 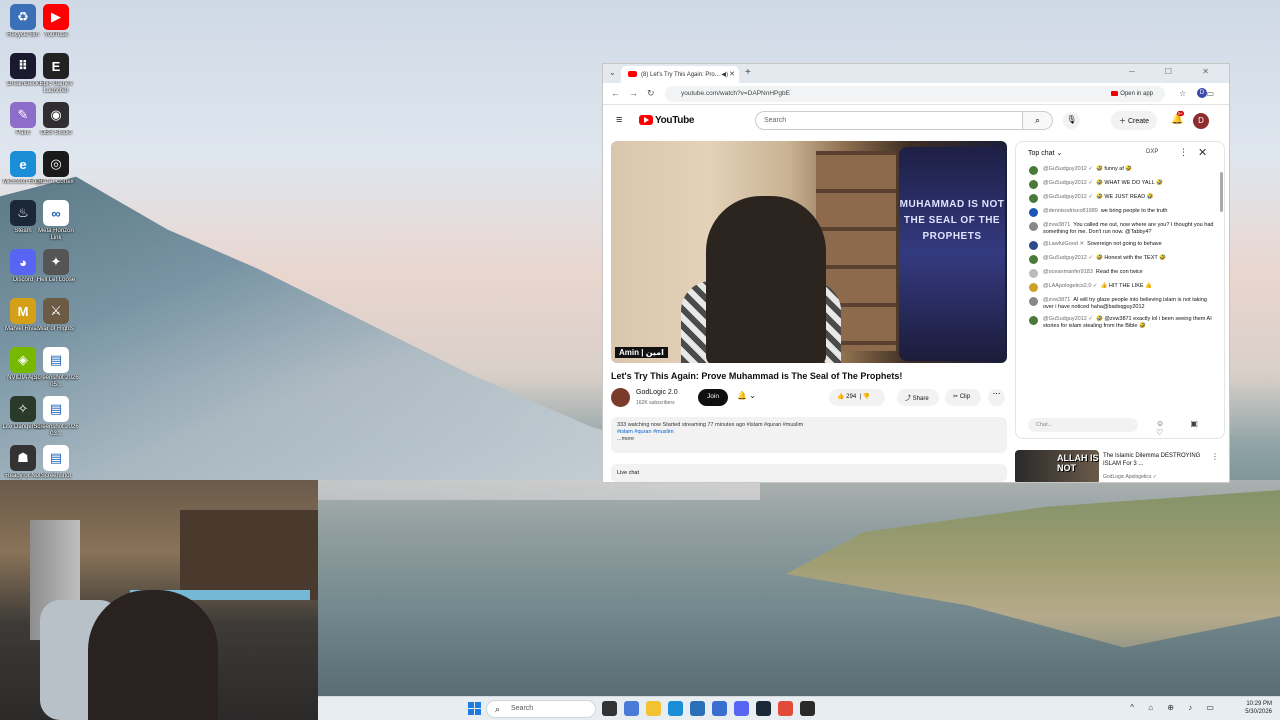 What do you see at coordinates (1176, 71) in the screenshot?
I see `window-controls: ─ ☐ ✕` at bounding box center [1176, 71].